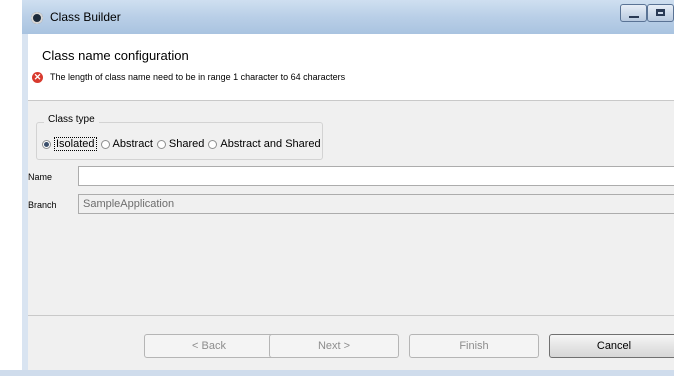 Image resolution: width=674 pixels, height=376 pixels. I want to click on radio-isolated: Isolated, so click(69, 144).